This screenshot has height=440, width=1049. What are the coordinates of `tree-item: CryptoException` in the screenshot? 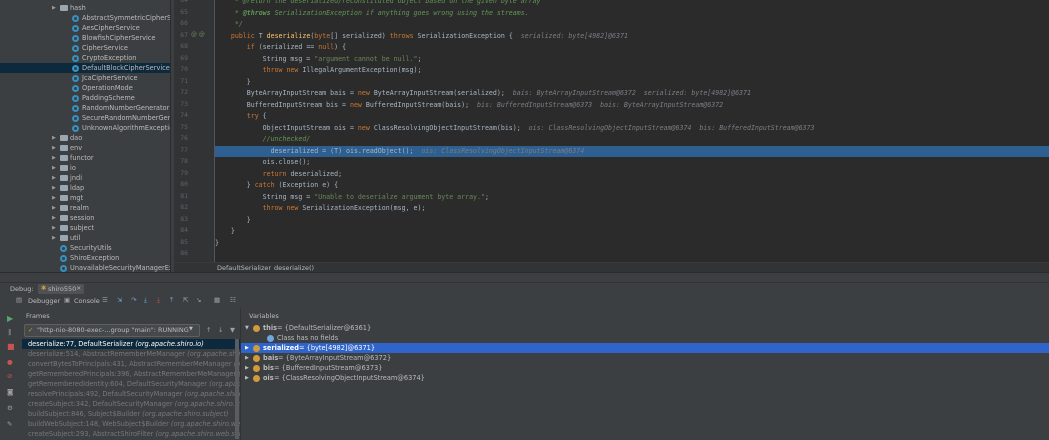 It's located at (85, 58).